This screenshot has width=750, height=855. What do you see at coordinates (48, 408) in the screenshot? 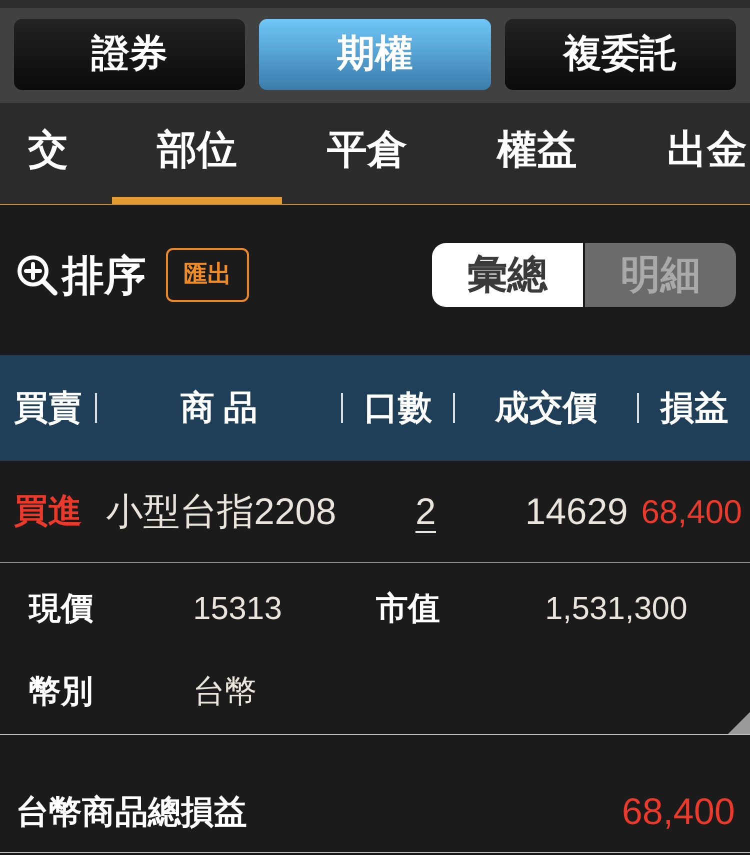
I see `column-header: 買賣` at bounding box center [48, 408].